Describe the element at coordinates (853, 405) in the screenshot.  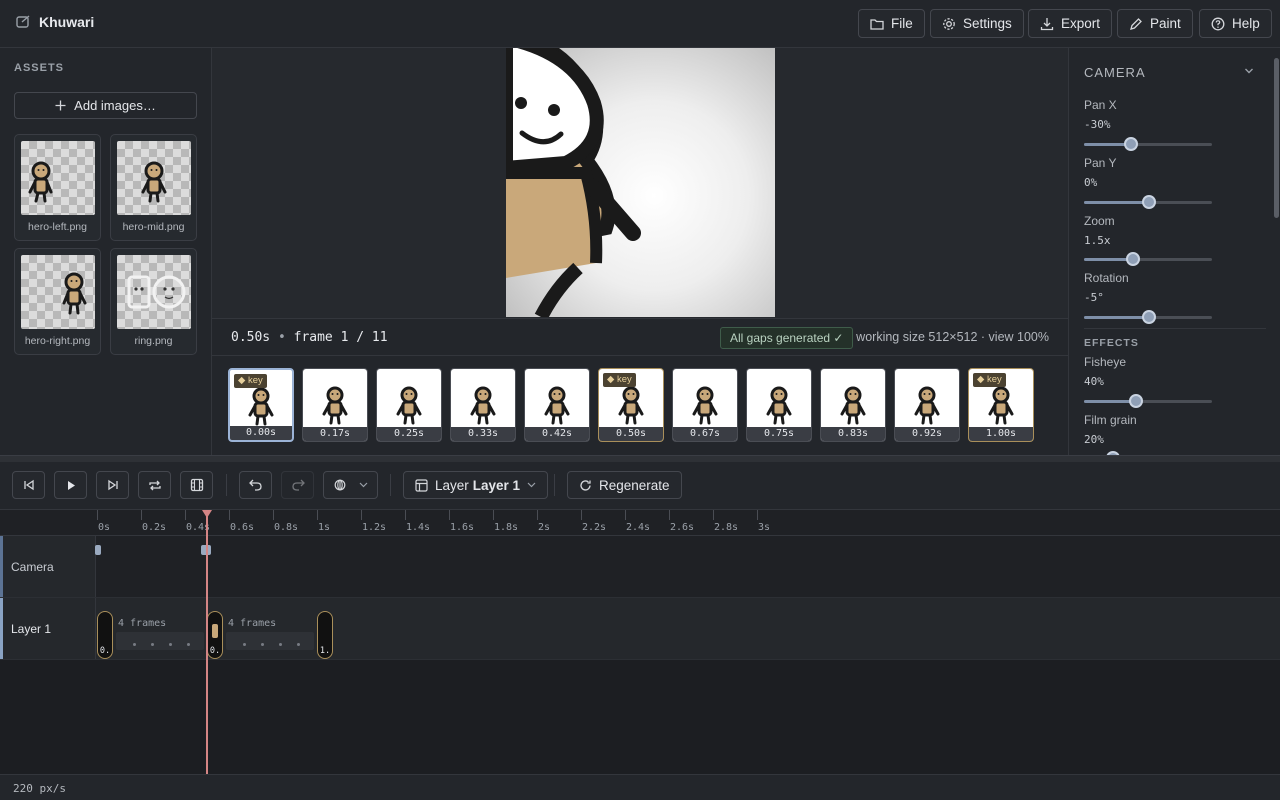
I see `frame-thumbnail: 0.83s` at that location.